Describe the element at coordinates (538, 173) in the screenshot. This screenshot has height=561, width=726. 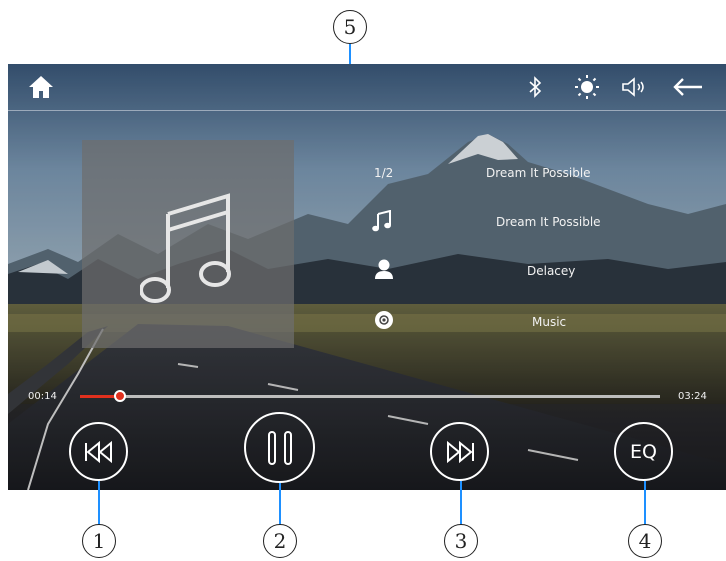
I see `header-song-title: Dream It Possible` at that location.